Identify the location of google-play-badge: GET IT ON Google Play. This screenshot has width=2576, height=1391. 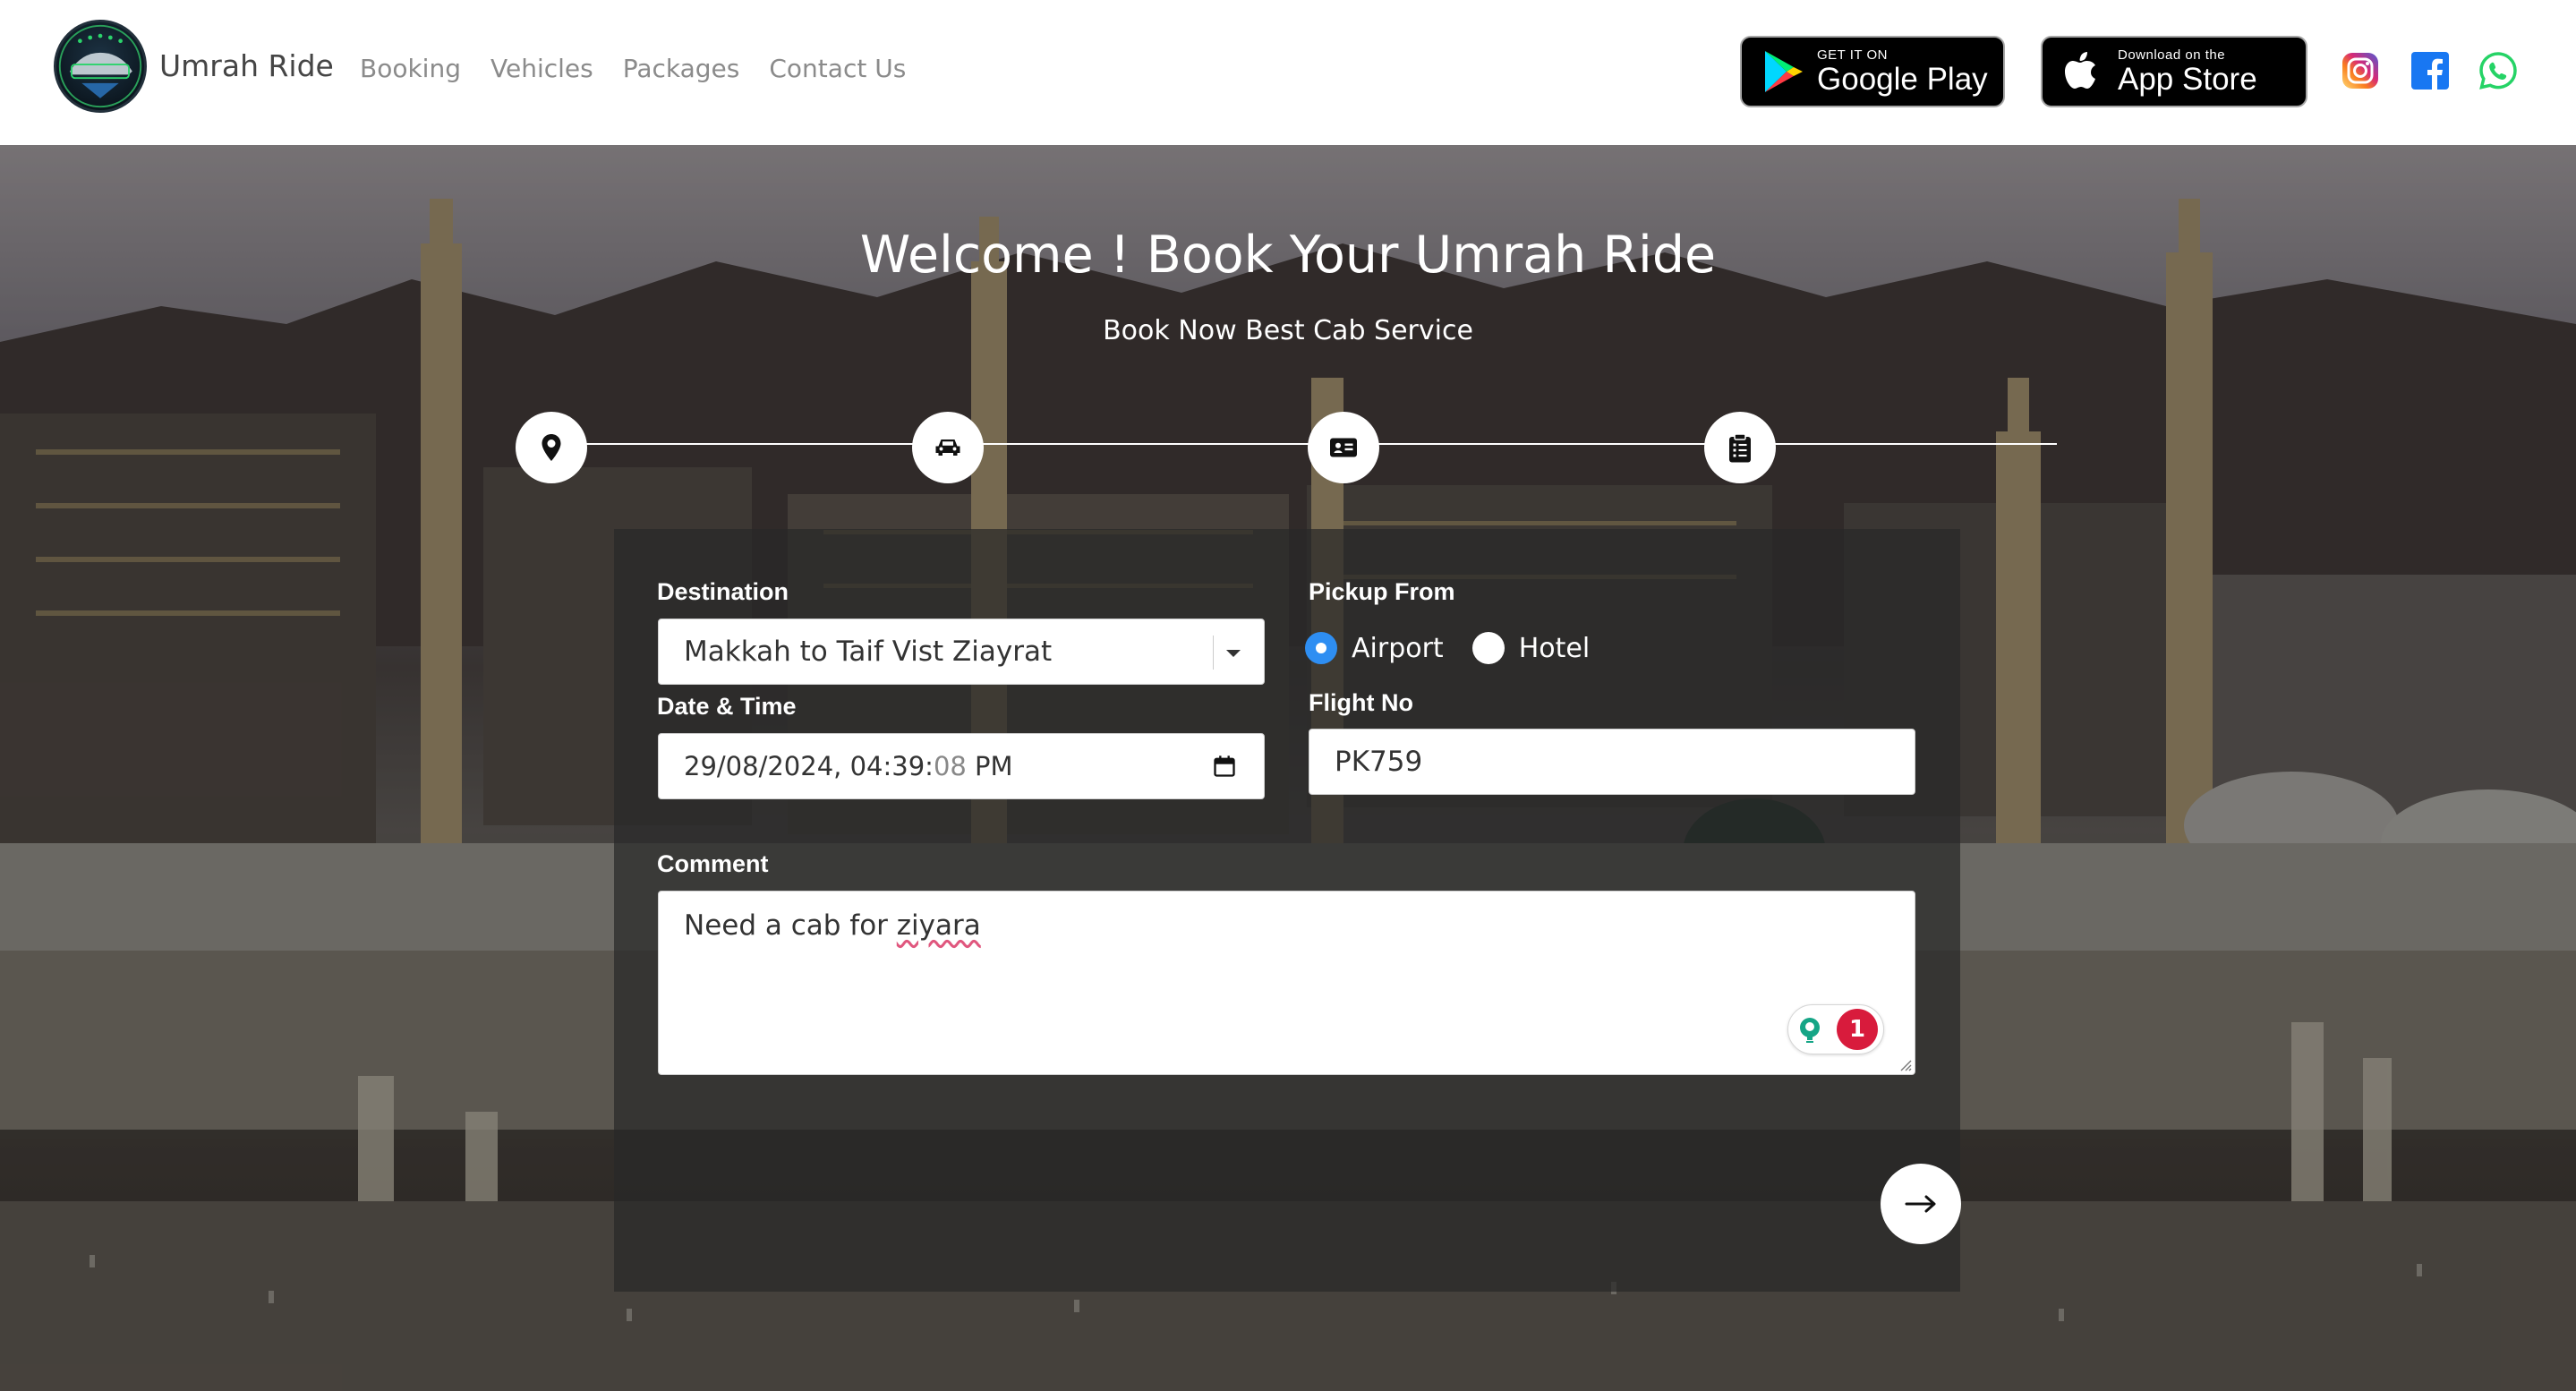
(1872, 71).